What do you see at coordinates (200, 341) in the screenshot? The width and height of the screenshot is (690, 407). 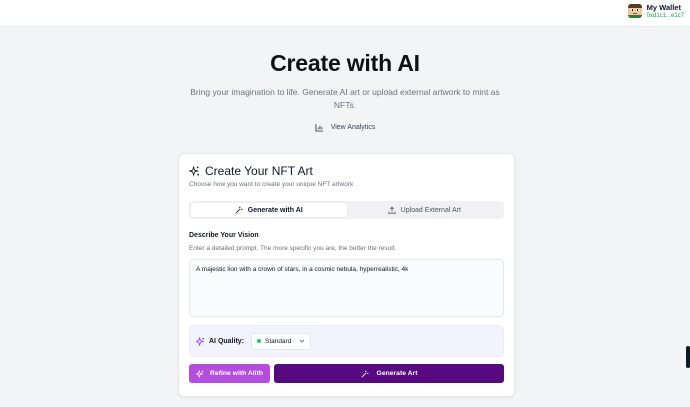 I see `sparkle-icon` at bounding box center [200, 341].